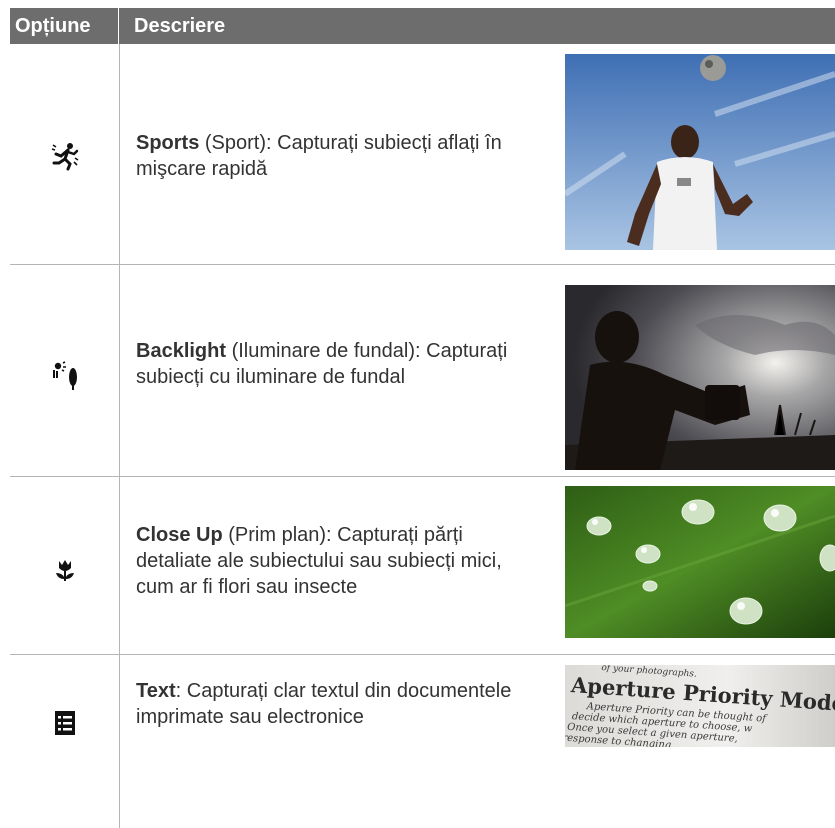  I want to click on scene-name: Backlight, so click(181, 351).